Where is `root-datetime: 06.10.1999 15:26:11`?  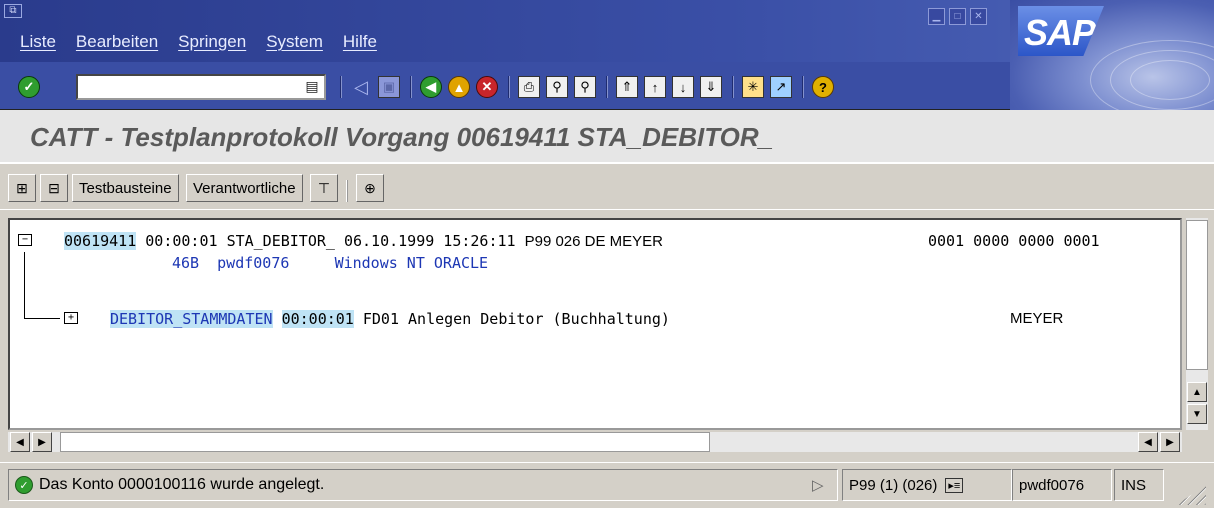
root-datetime: 06.10.1999 15:26:11 is located at coordinates (429, 241).